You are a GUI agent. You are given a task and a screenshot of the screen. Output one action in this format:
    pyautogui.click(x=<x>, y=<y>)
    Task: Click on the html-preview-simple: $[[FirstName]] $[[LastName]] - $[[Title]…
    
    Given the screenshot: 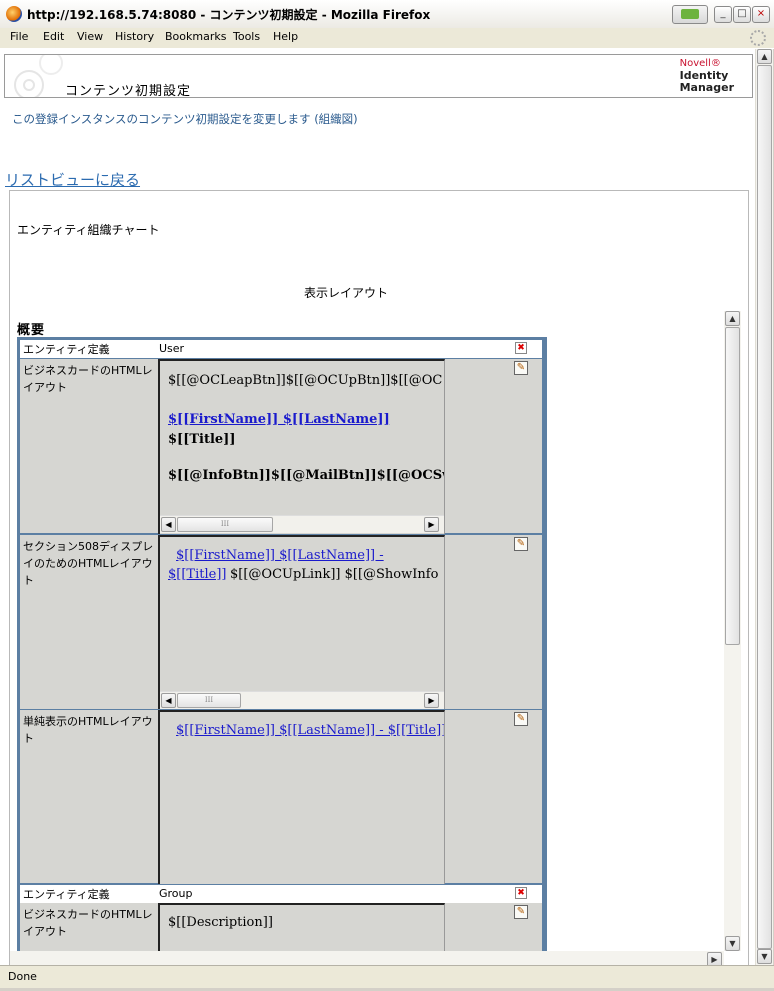 What is the action you would take?
    pyautogui.click(x=301, y=797)
    